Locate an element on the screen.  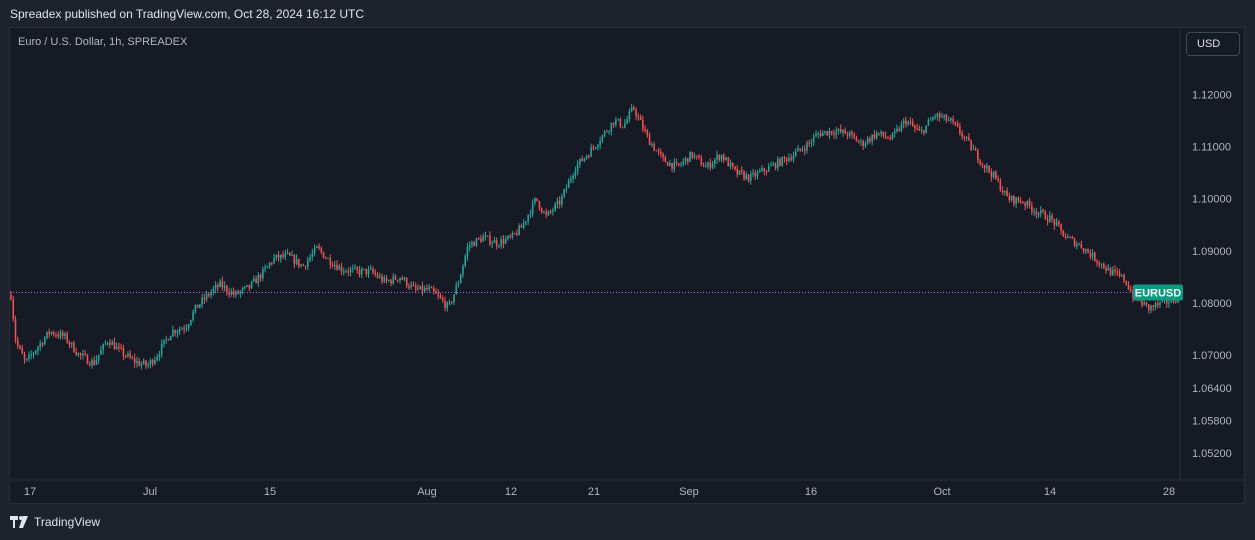
x-tick-label: 17 is located at coordinates (30, 492).